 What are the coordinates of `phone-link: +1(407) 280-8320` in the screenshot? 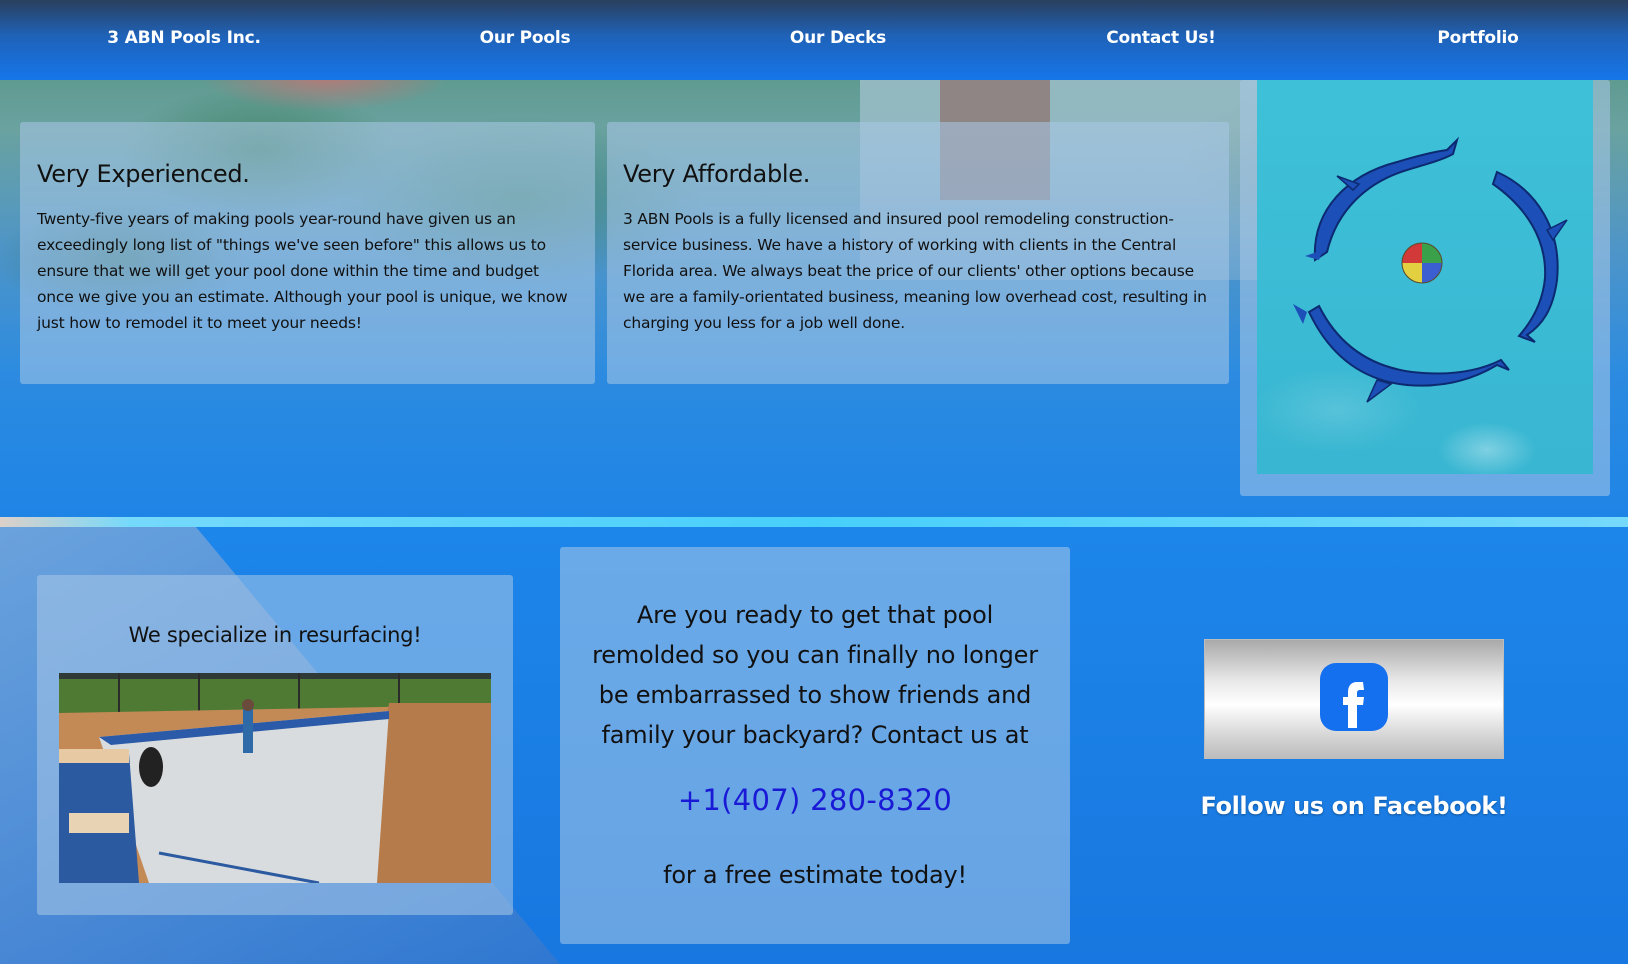 It's located at (815, 800).